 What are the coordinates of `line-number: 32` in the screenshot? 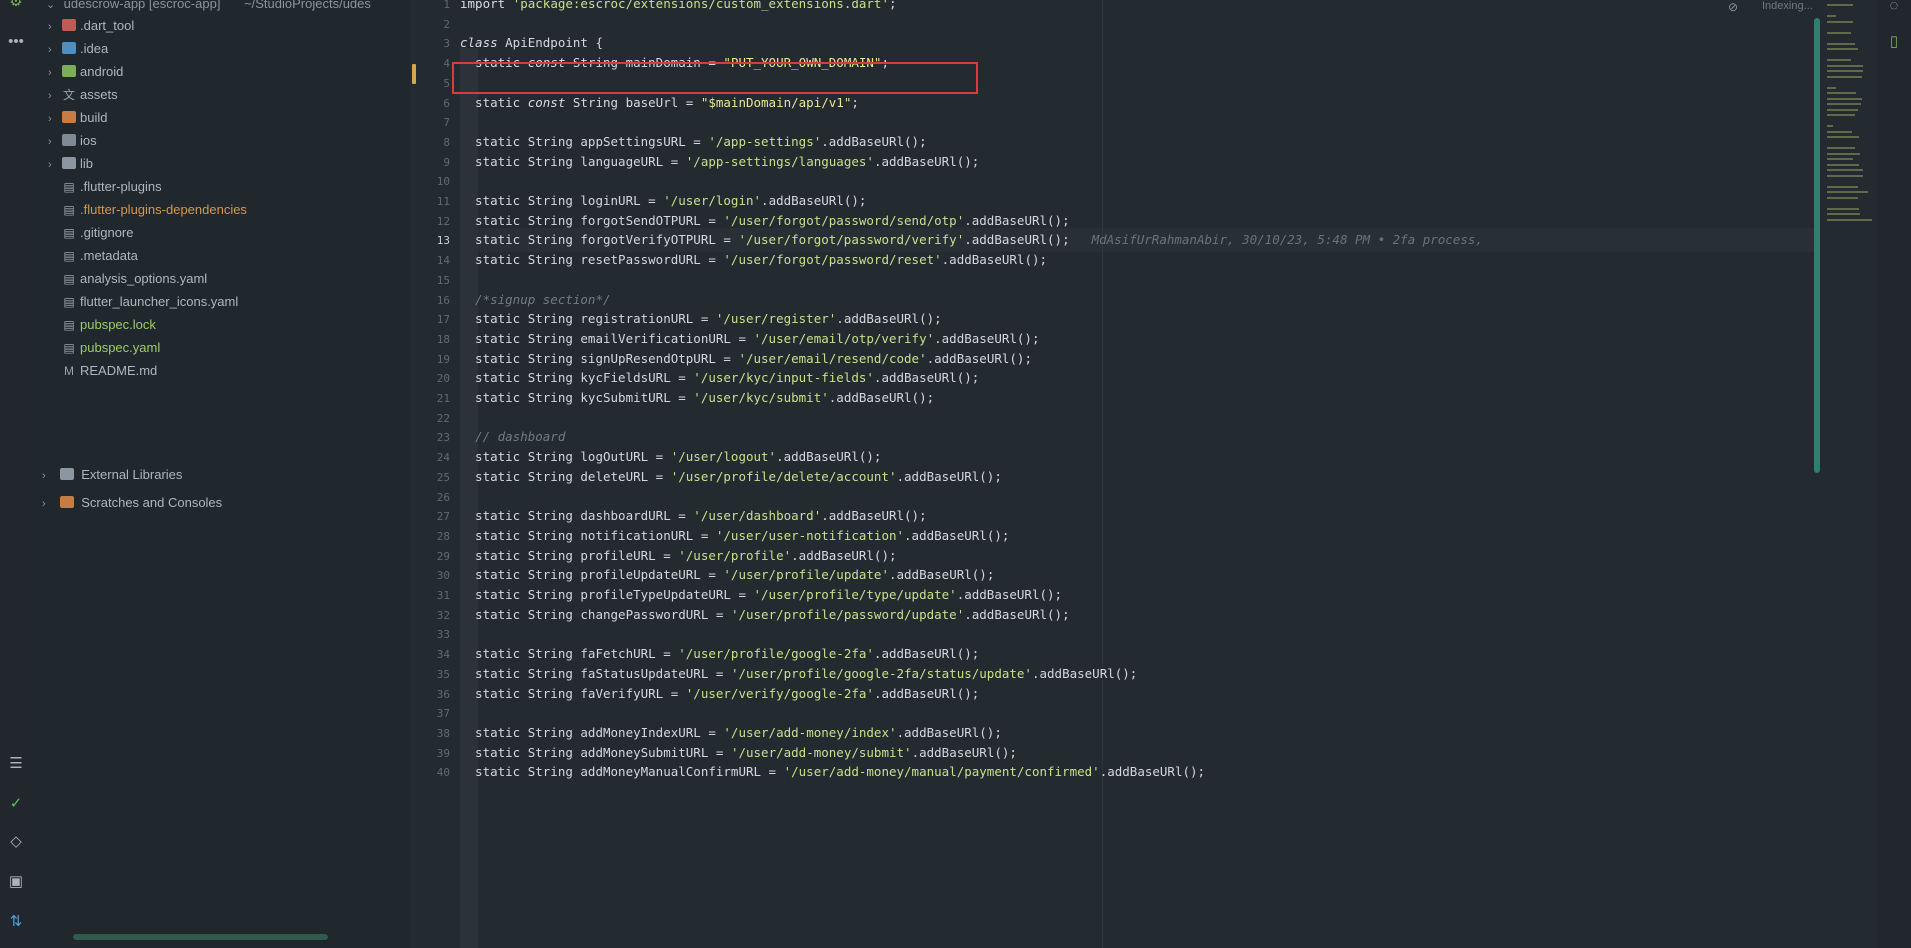 It's located at (430, 615).